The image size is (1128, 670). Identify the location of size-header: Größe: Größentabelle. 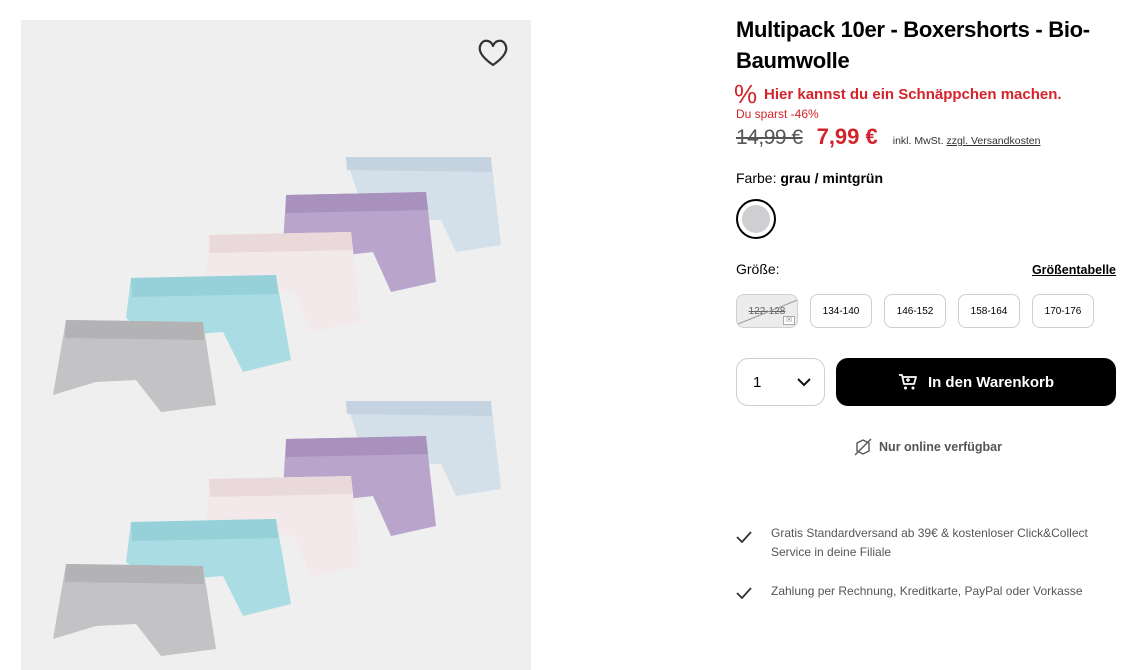
(926, 269).